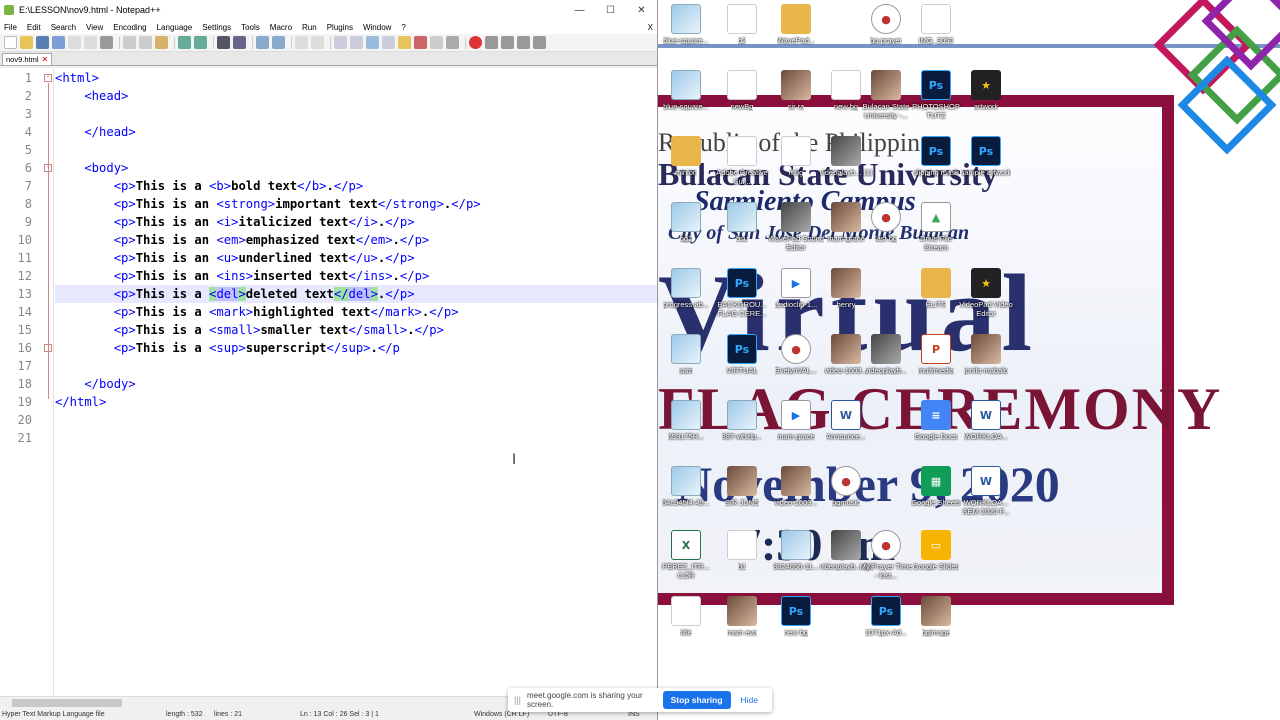 The height and width of the screenshot is (720, 1280). What do you see at coordinates (27, 59) in the screenshot?
I see `tab-nov9-html: nov9.html ✕` at bounding box center [27, 59].